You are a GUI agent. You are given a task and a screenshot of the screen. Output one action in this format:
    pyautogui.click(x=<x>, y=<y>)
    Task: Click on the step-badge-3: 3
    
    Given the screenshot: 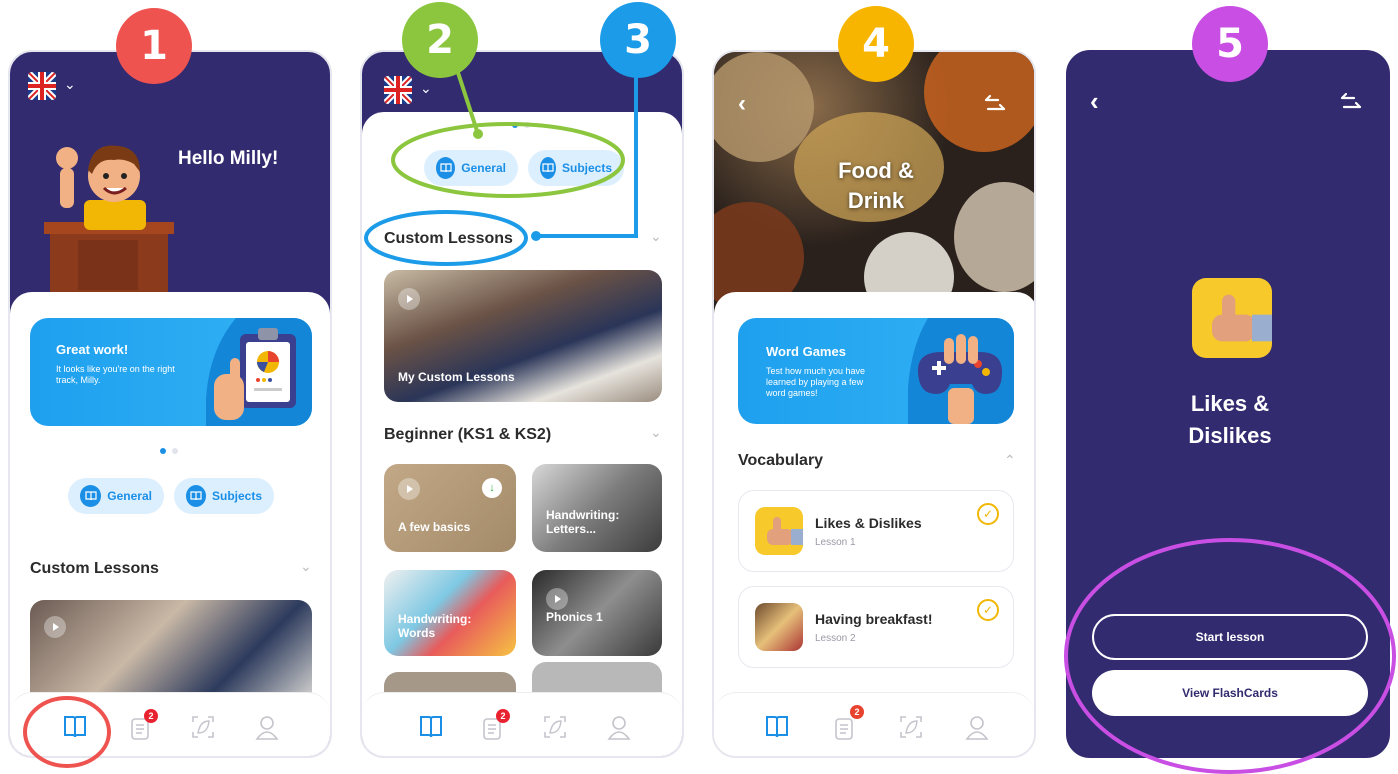 What is the action you would take?
    pyautogui.click(x=638, y=40)
    